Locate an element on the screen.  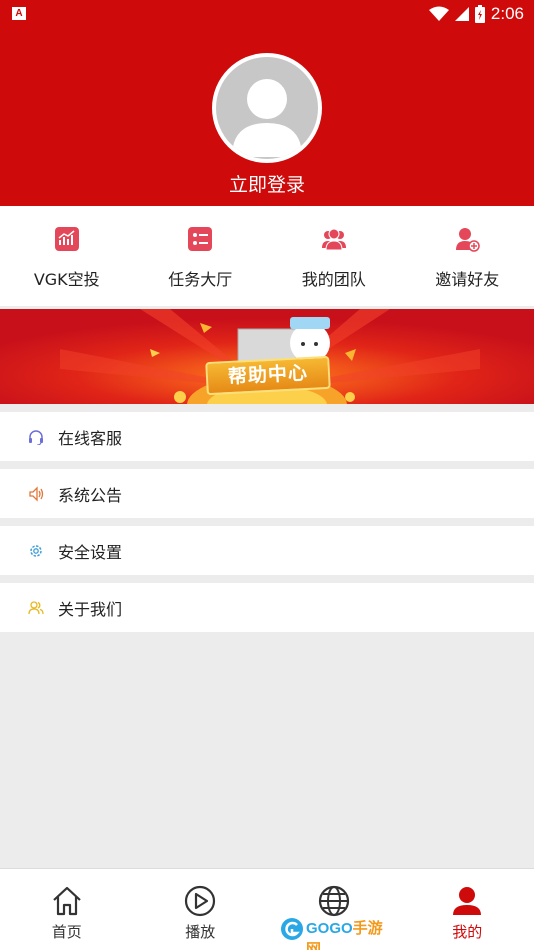
avatar is located at coordinates (267, 108).